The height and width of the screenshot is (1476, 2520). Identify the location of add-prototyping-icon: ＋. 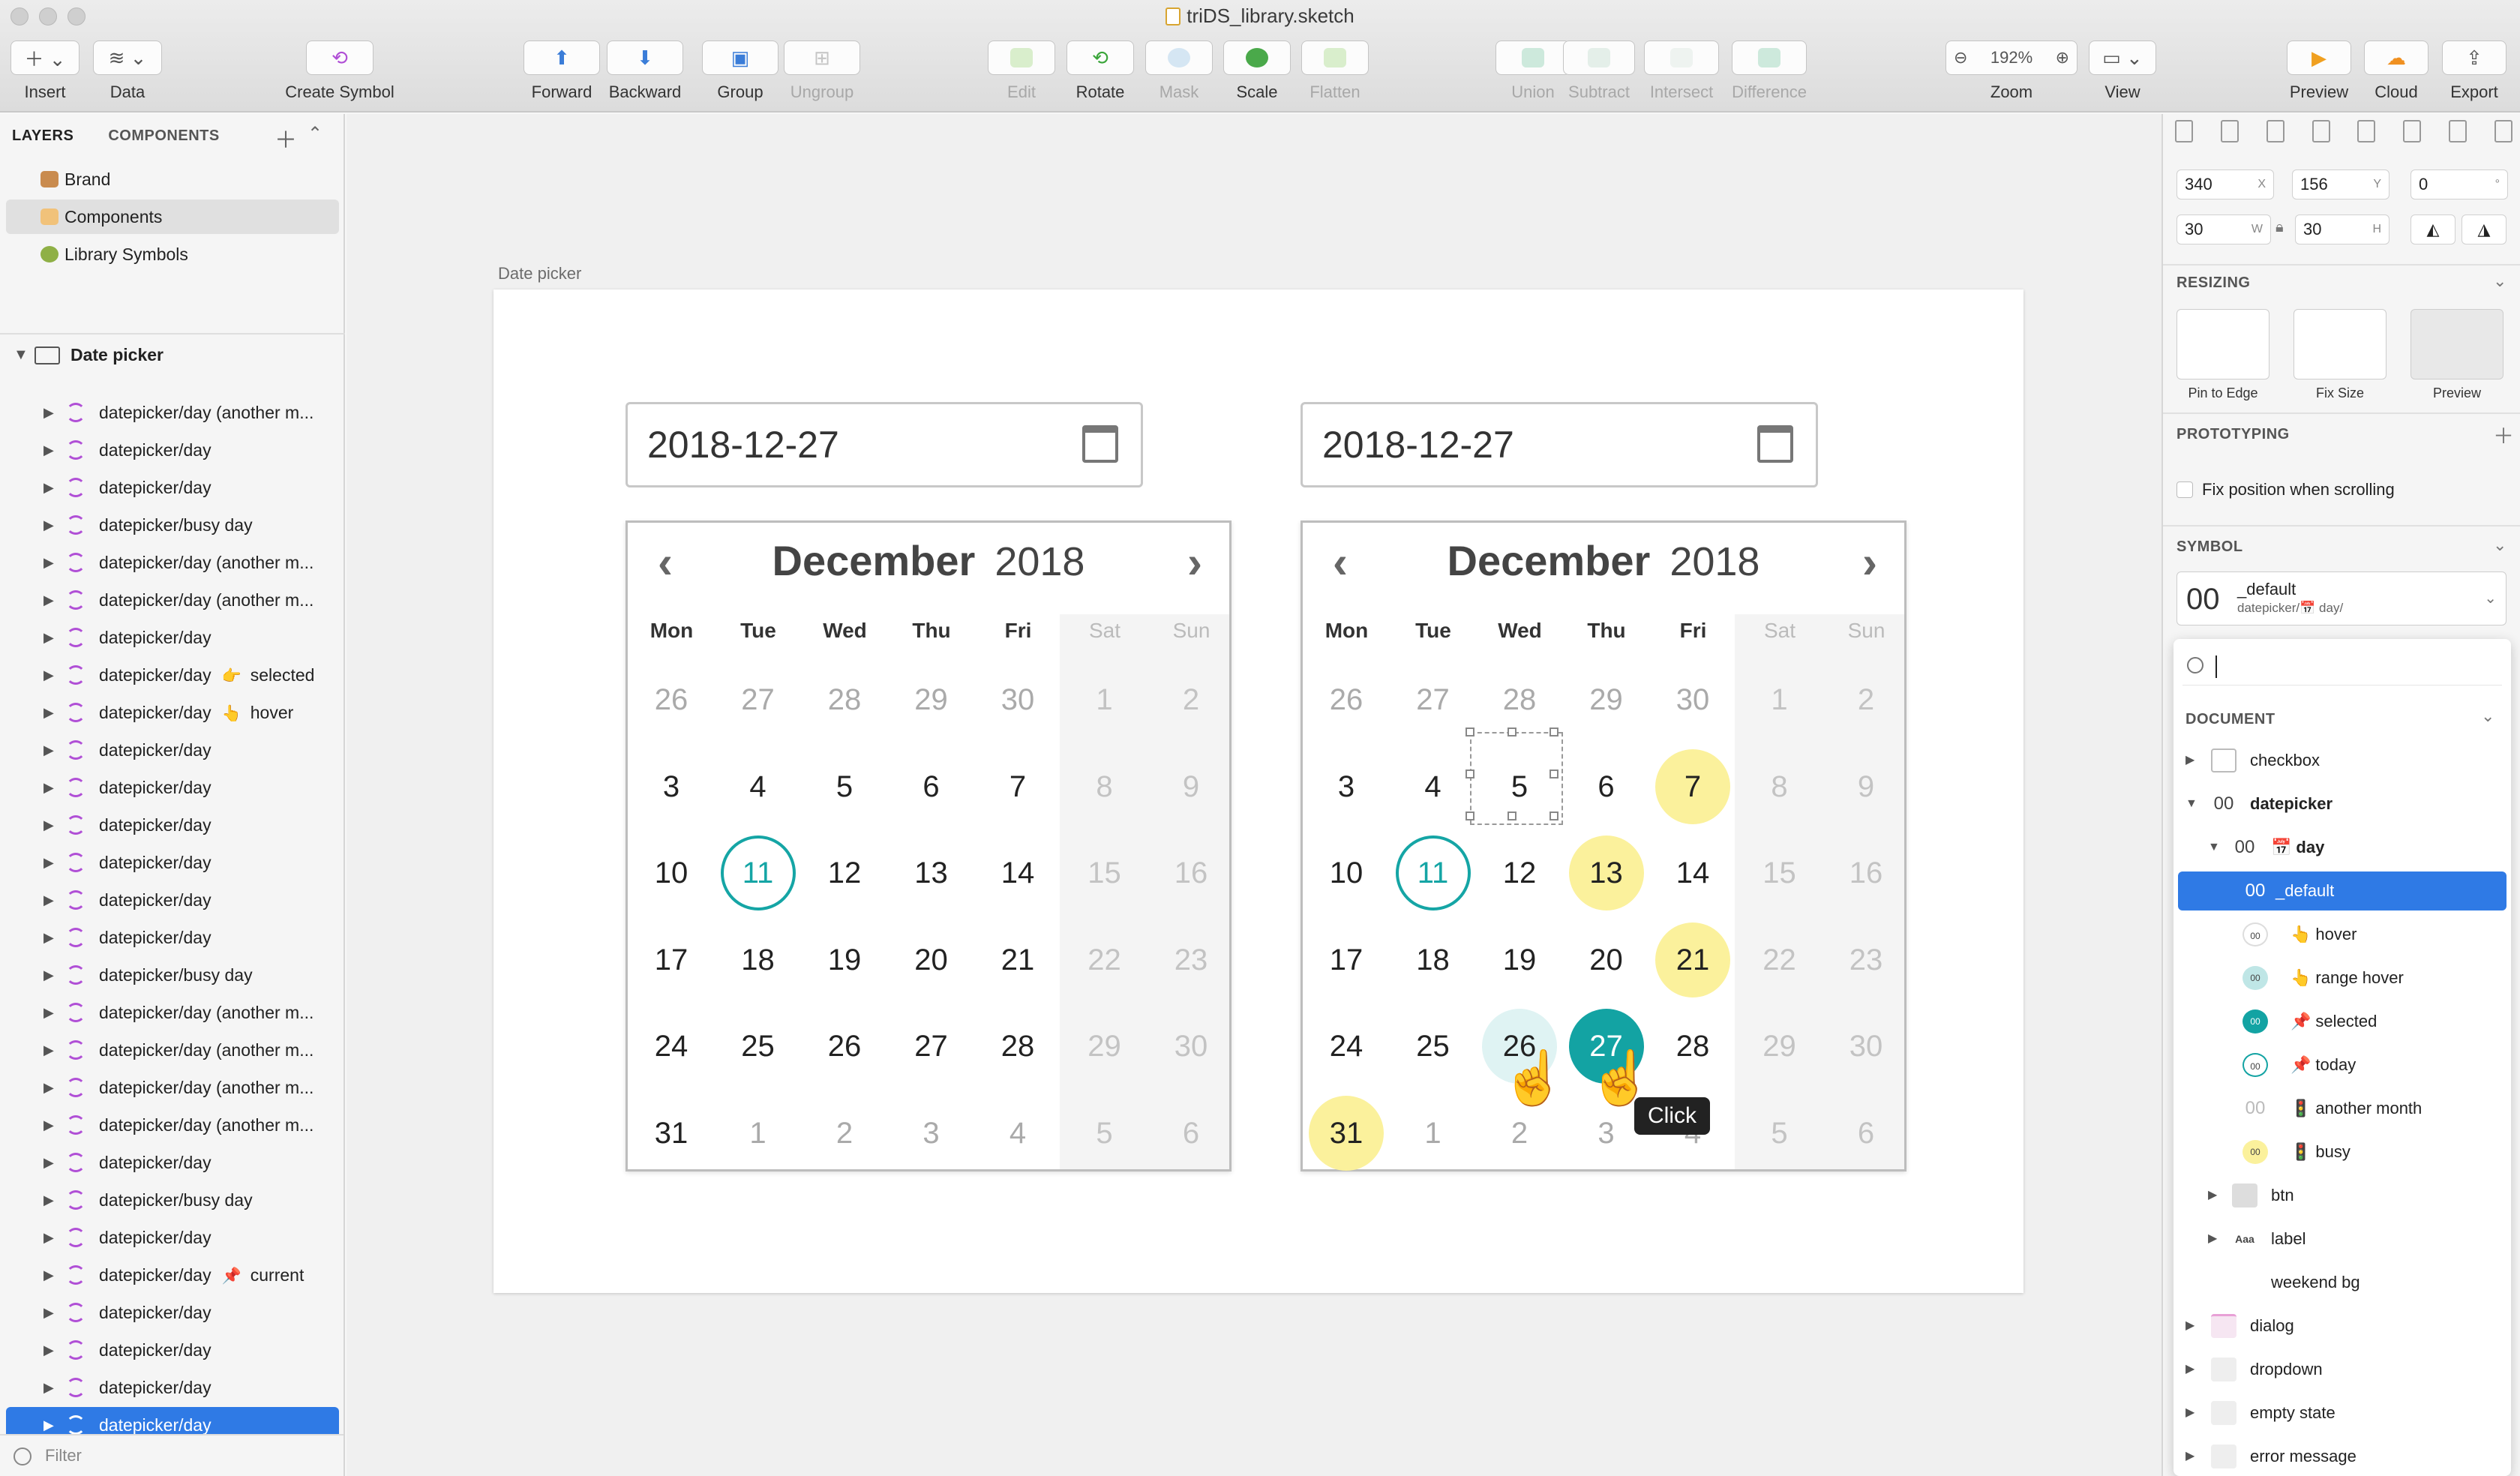
(2503, 435).